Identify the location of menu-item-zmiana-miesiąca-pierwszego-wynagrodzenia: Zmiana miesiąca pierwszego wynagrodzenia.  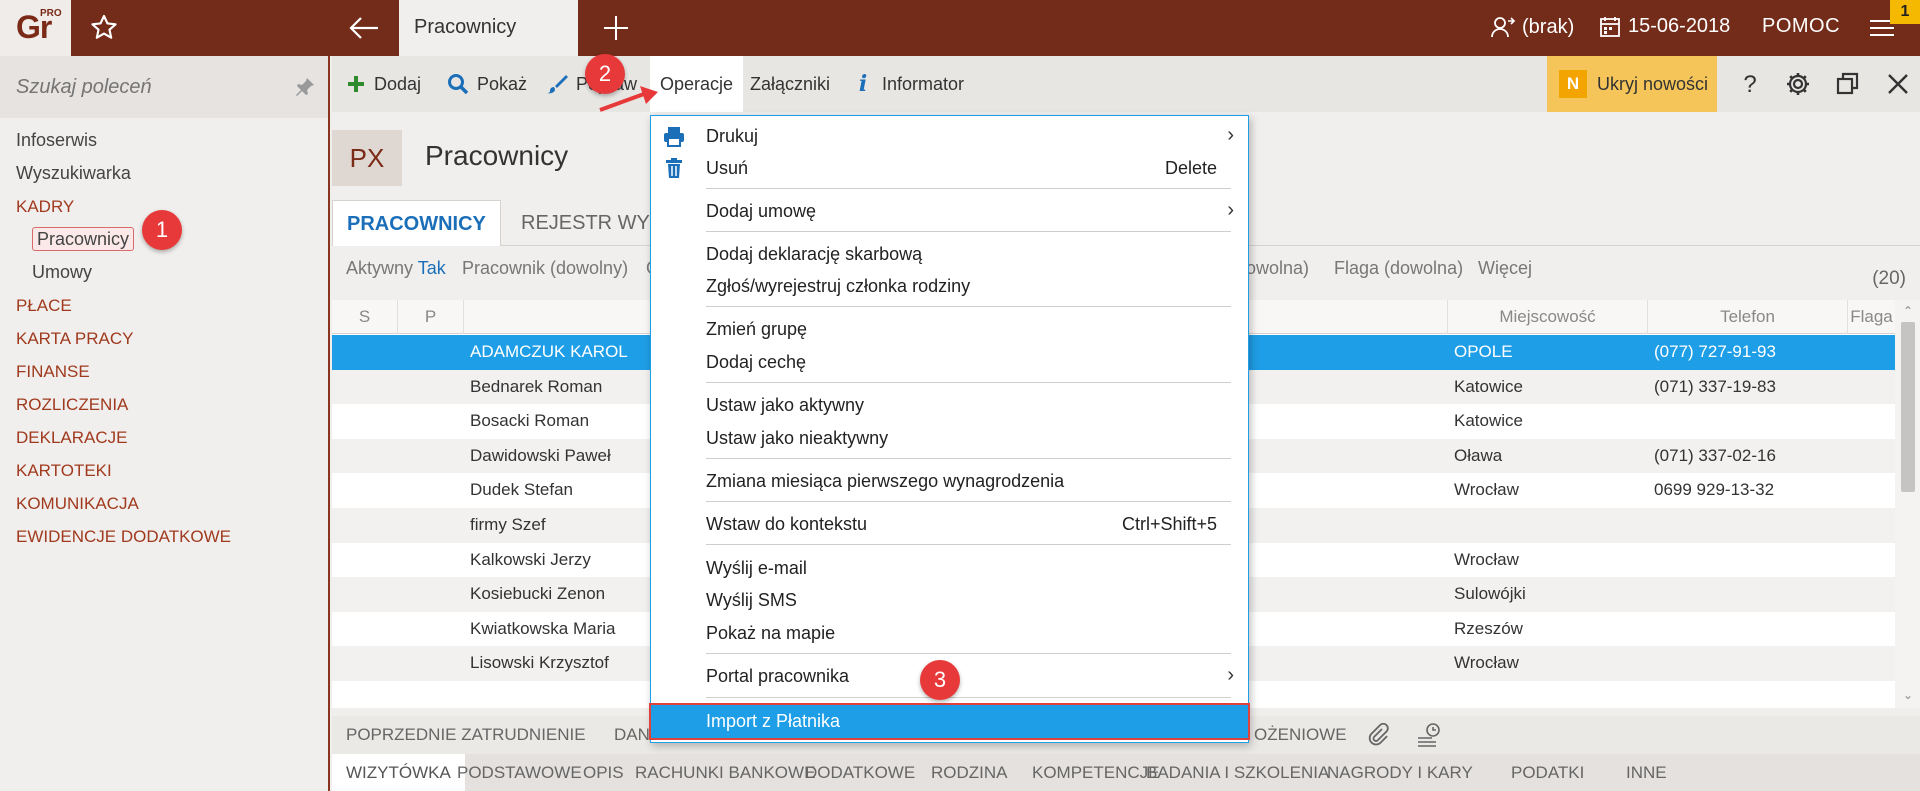
(949, 481).